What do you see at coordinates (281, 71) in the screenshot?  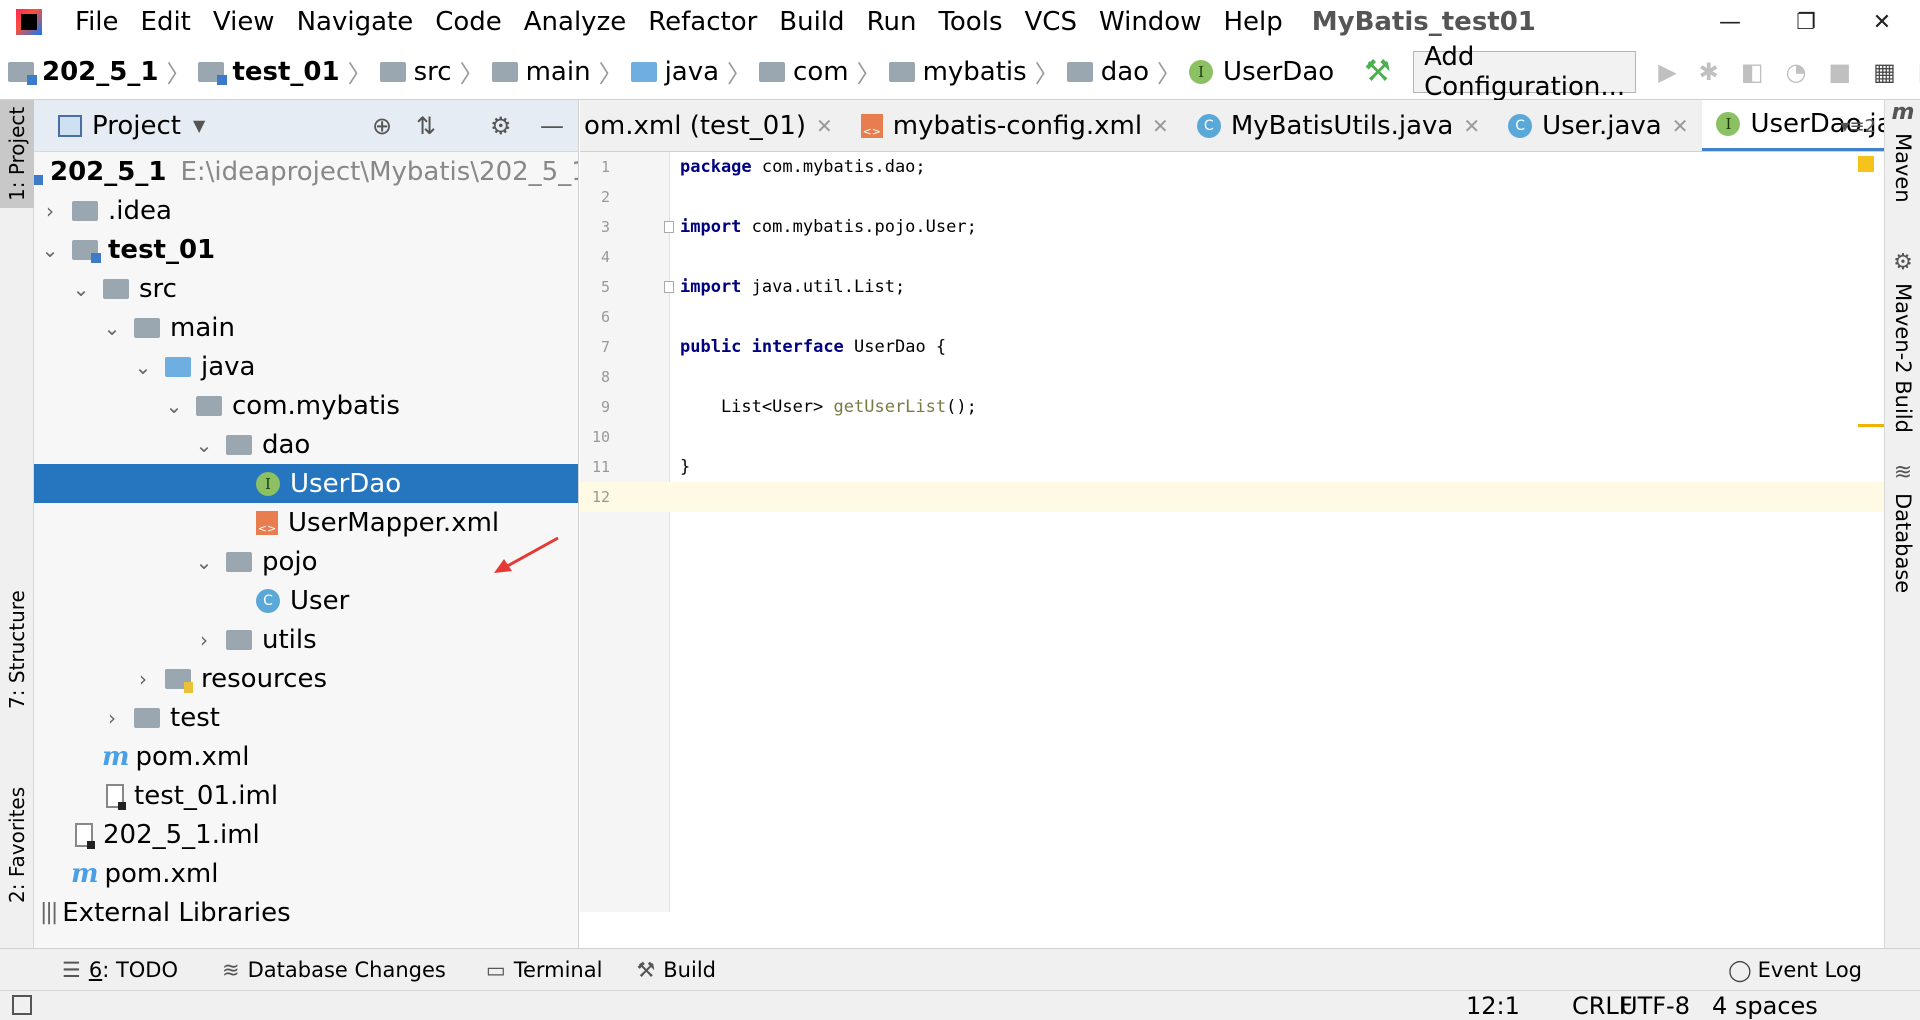 I see `breadcrumb-module: test_01 〉` at bounding box center [281, 71].